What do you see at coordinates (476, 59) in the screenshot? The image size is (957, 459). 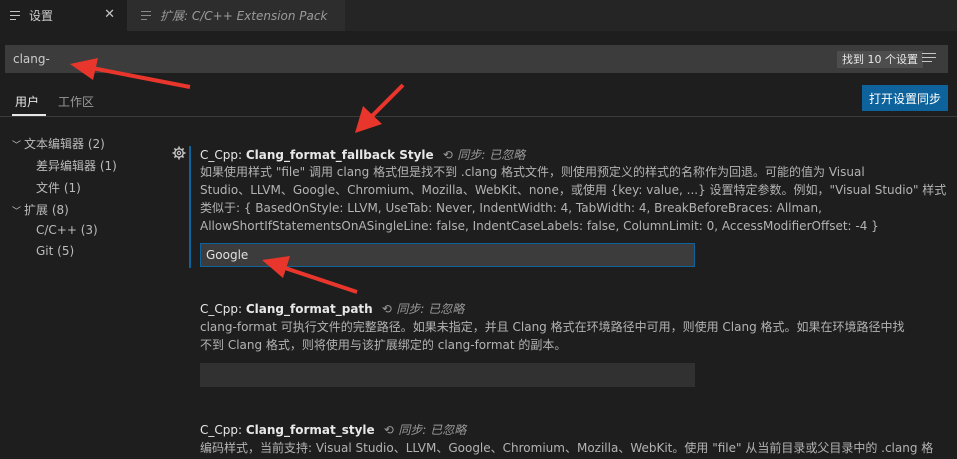 I see `settings-search-box: clang- 找到 10 个设置` at bounding box center [476, 59].